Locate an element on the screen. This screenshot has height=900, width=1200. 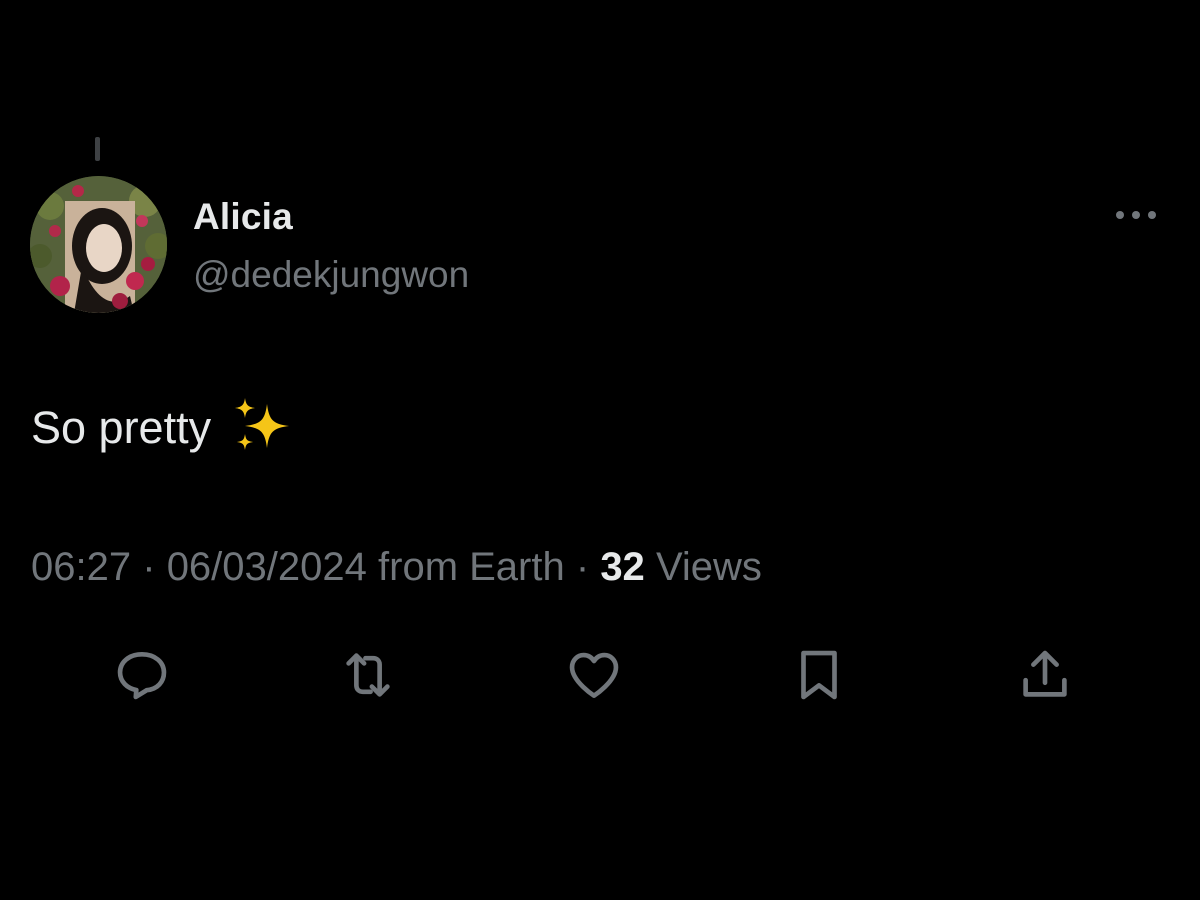
share-icon is located at coordinates (1045, 673).